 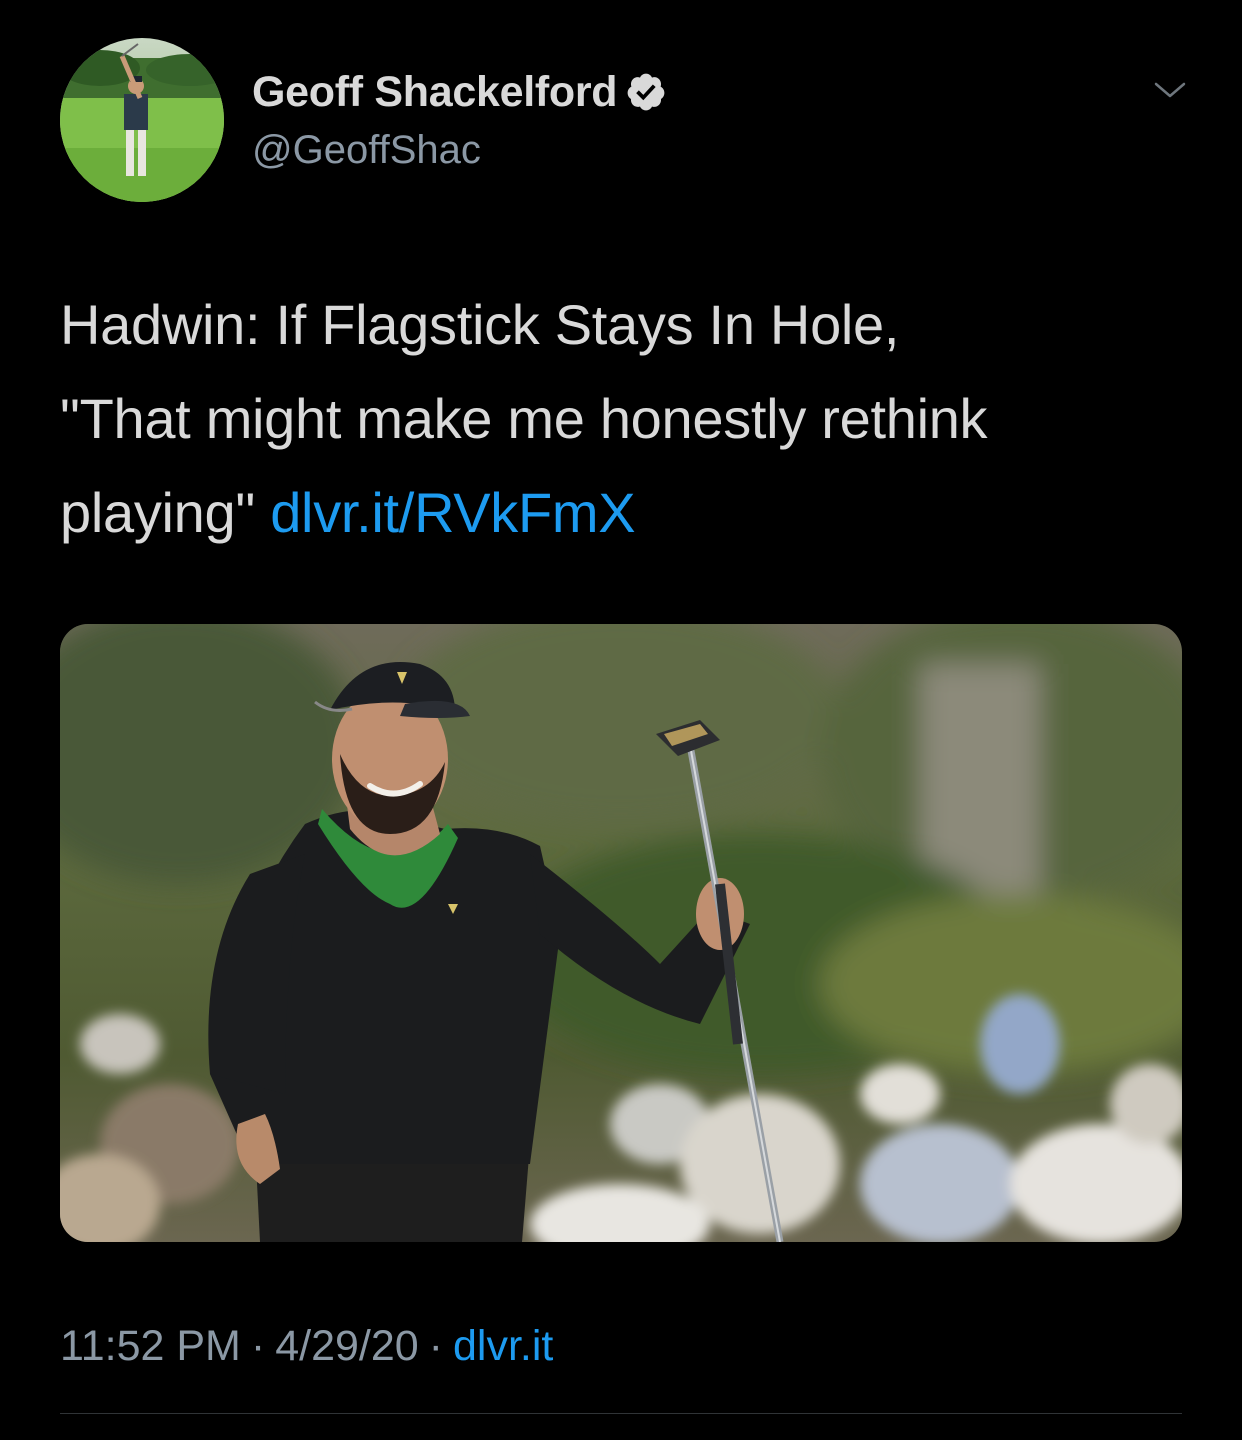 I want to click on tweet-meta: 11:52 PM · 4/29/20 · dlvr.it, so click(x=306, y=1346).